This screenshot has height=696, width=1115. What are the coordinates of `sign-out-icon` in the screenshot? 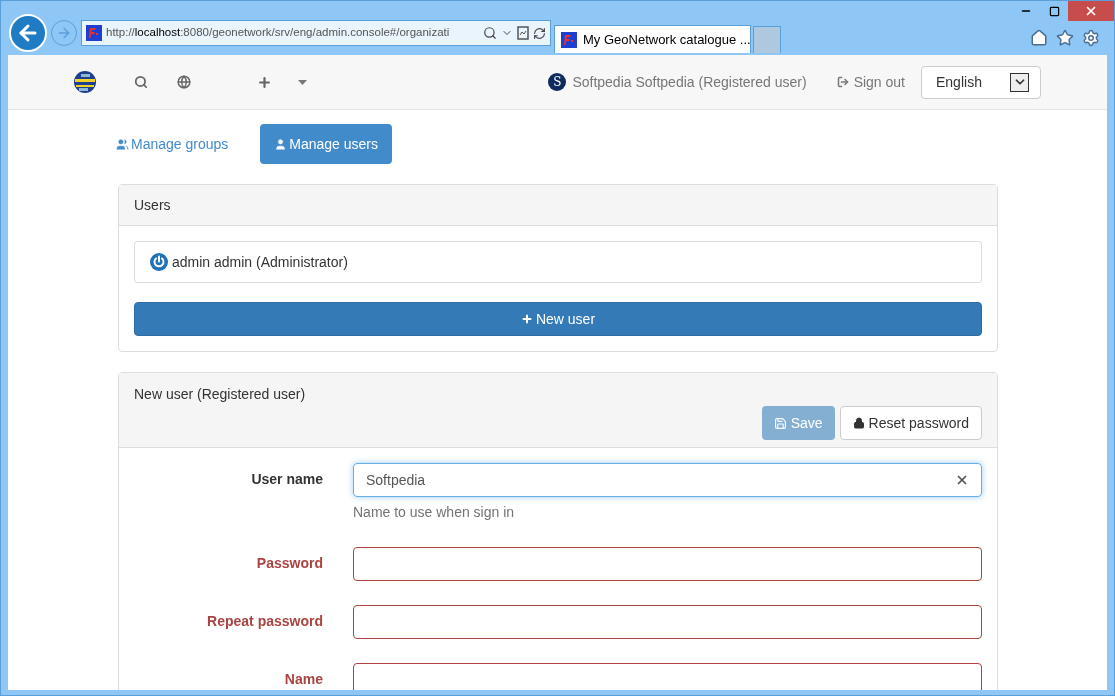 It's located at (842, 82).